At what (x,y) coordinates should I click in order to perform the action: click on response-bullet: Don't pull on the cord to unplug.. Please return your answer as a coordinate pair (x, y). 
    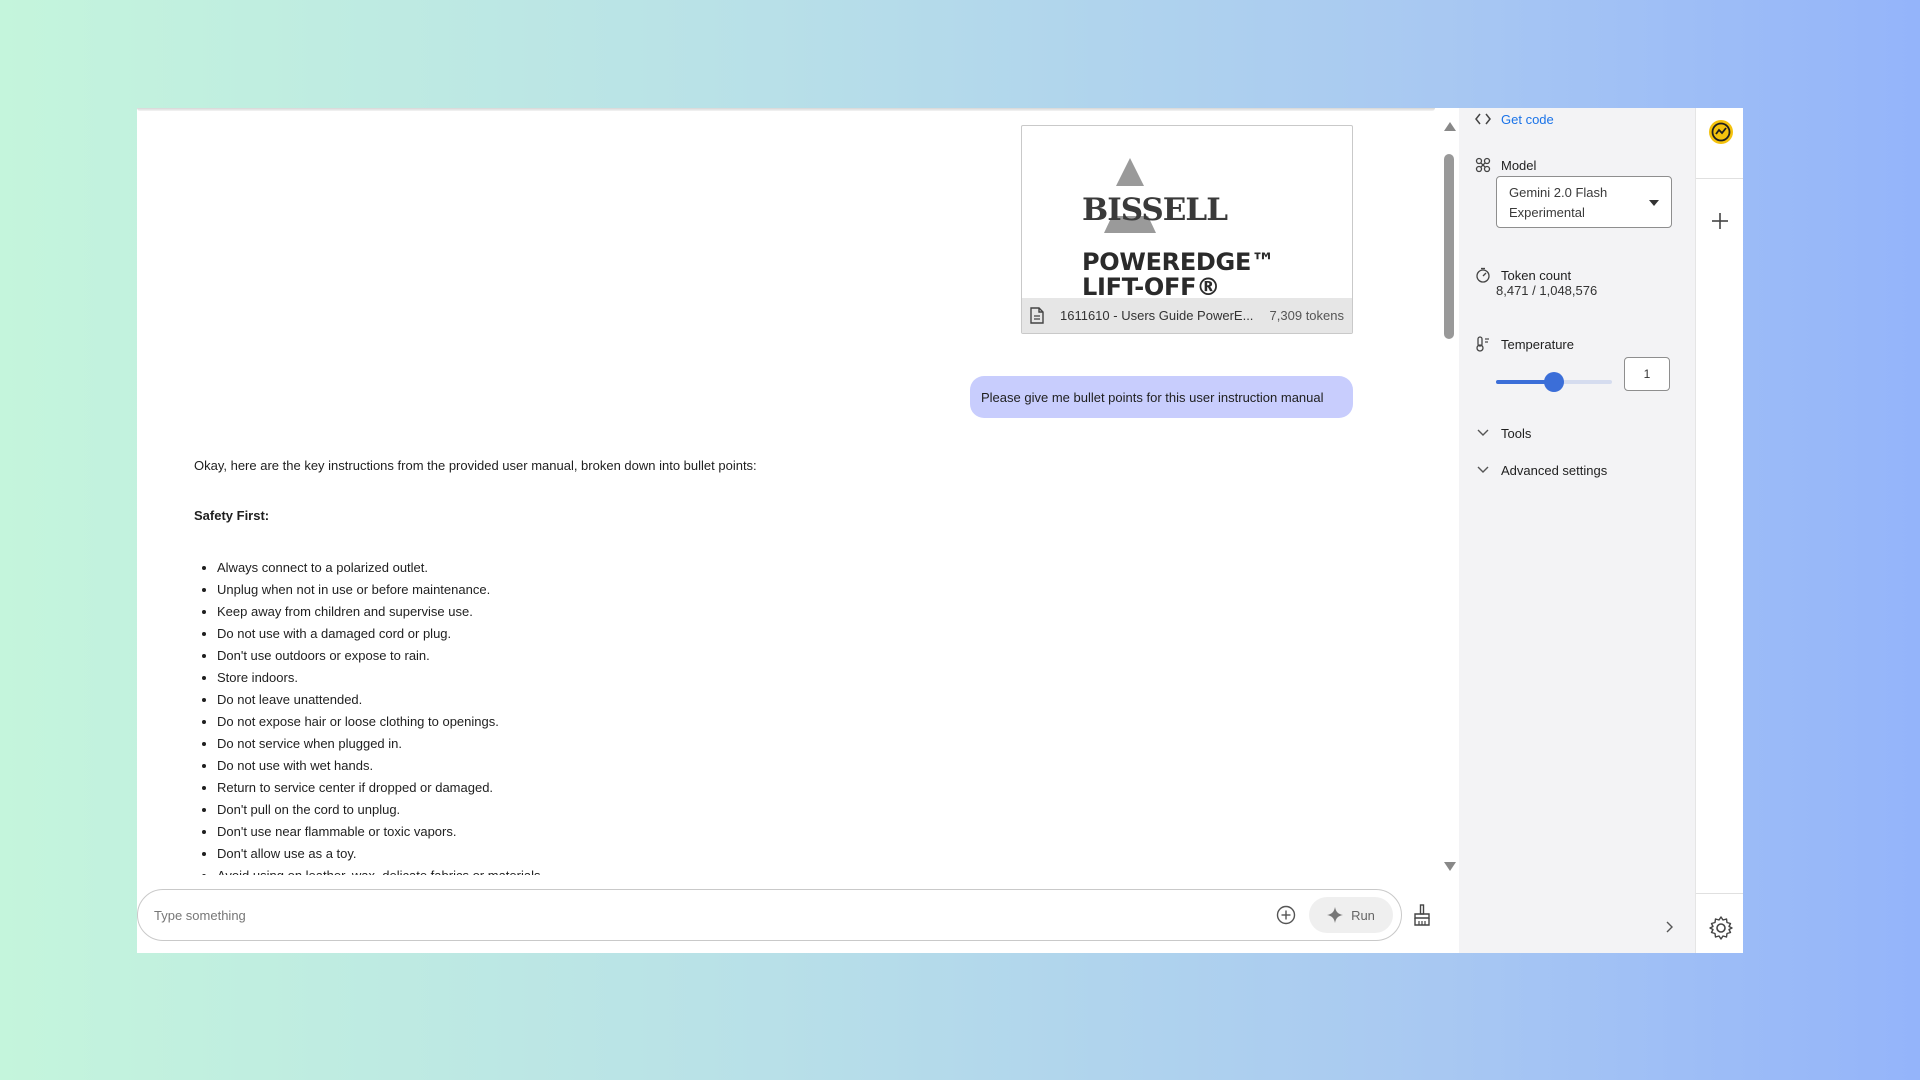
    Looking at the image, I should click on (755, 810).